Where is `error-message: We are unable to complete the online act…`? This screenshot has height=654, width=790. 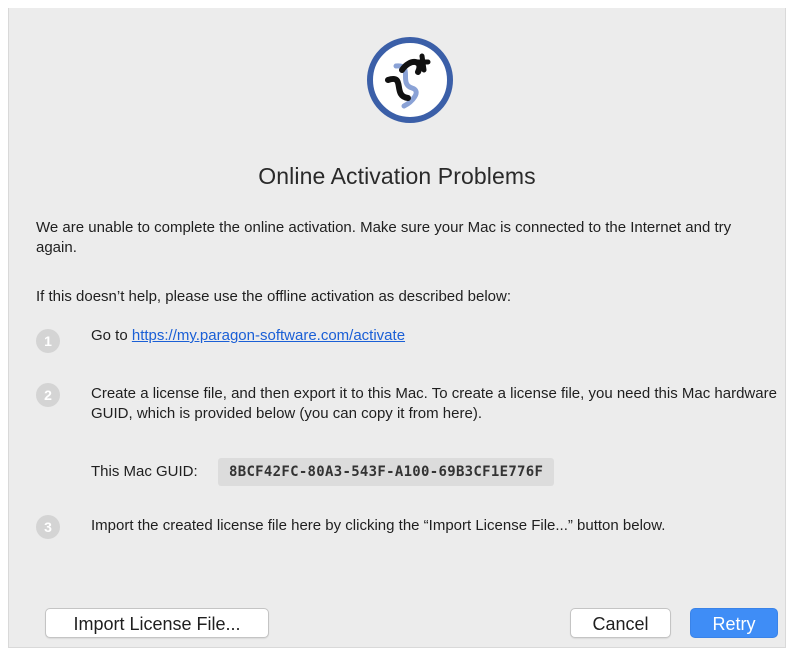 error-message: We are unable to complete the online act… is located at coordinates (384, 237).